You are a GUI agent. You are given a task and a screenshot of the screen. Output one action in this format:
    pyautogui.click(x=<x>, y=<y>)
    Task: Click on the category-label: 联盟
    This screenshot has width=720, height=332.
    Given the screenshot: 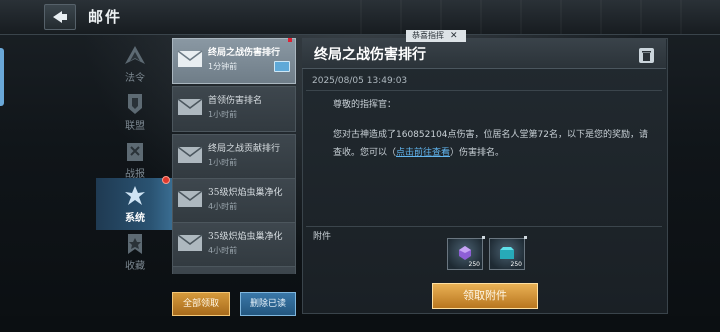 What is the action you would take?
    pyautogui.click(x=135, y=126)
    